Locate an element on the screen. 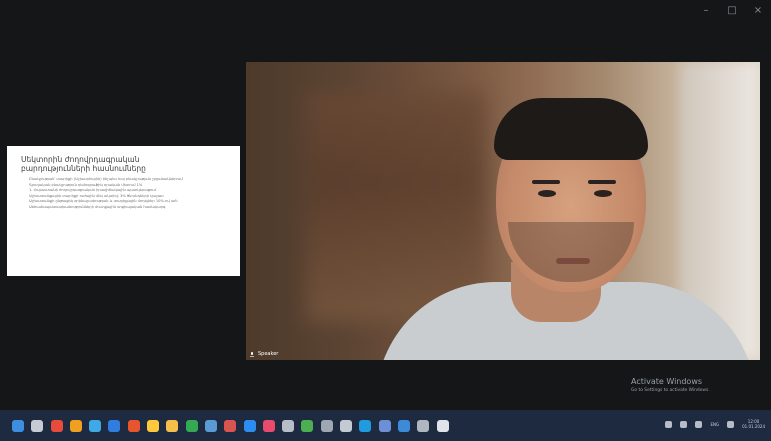 The height and width of the screenshot is (441, 771). participant-mouth is located at coordinates (573, 261).